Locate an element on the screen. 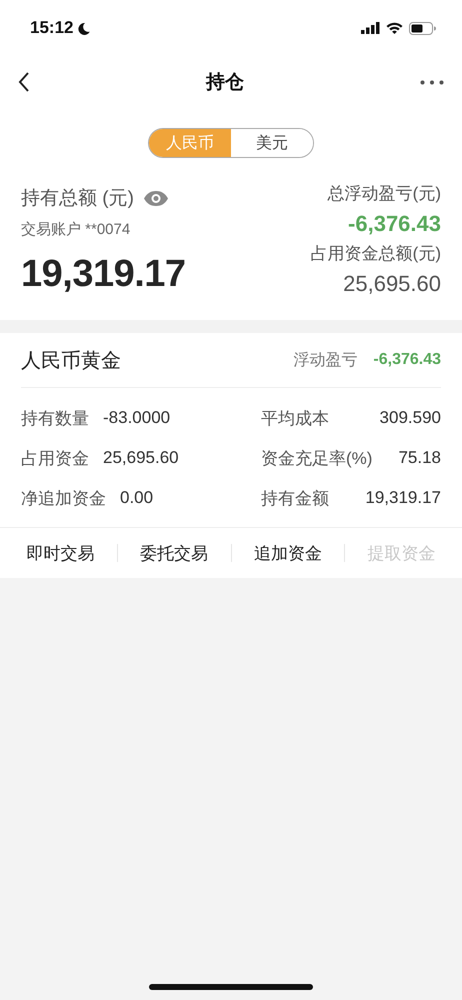 Image resolution: width=462 pixels, height=1000 pixels. detail-label: 持有金额 is located at coordinates (295, 499).